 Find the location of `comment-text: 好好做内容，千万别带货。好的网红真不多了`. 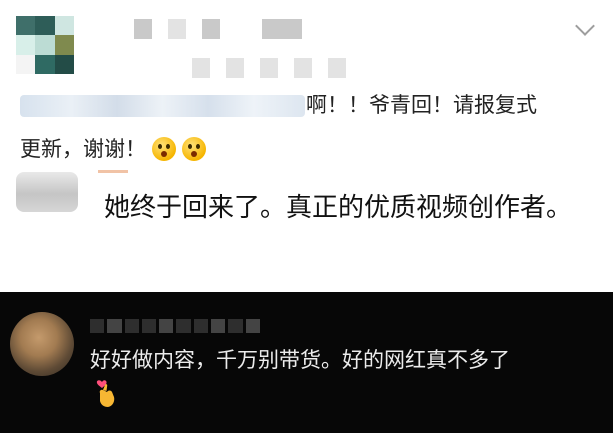

comment-text: 好好做内容，千万别带货。好的网红真不多了 is located at coordinates (300, 360).